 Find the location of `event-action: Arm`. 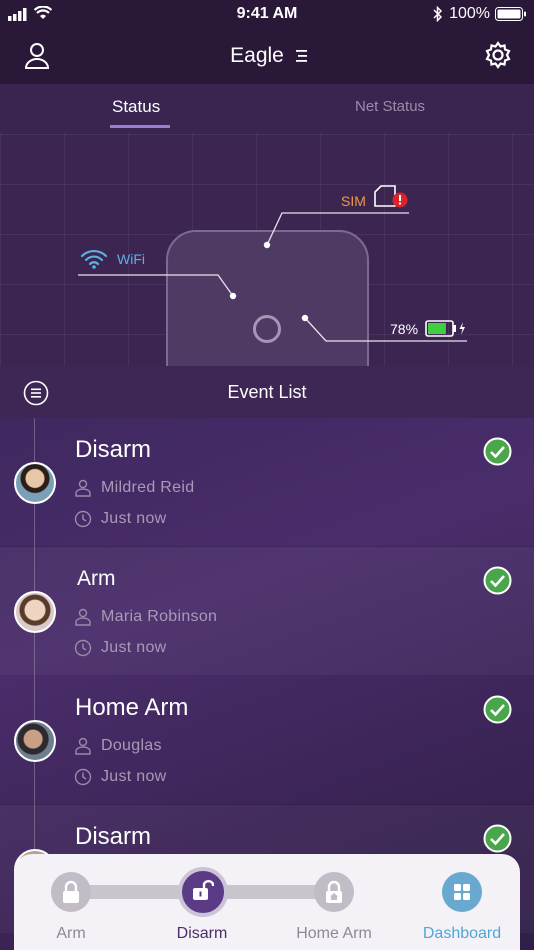

event-action: Arm is located at coordinates (96, 578).